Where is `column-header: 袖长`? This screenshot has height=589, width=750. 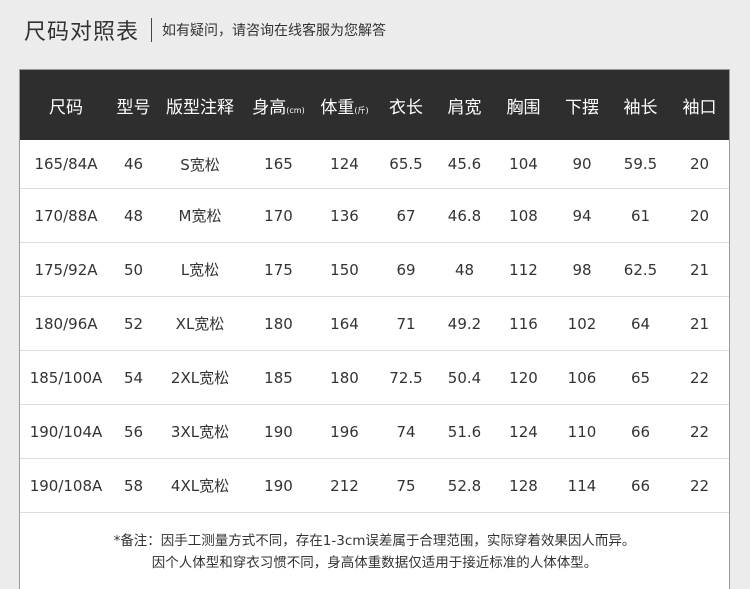 column-header: 袖长 is located at coordinates (640, 105).